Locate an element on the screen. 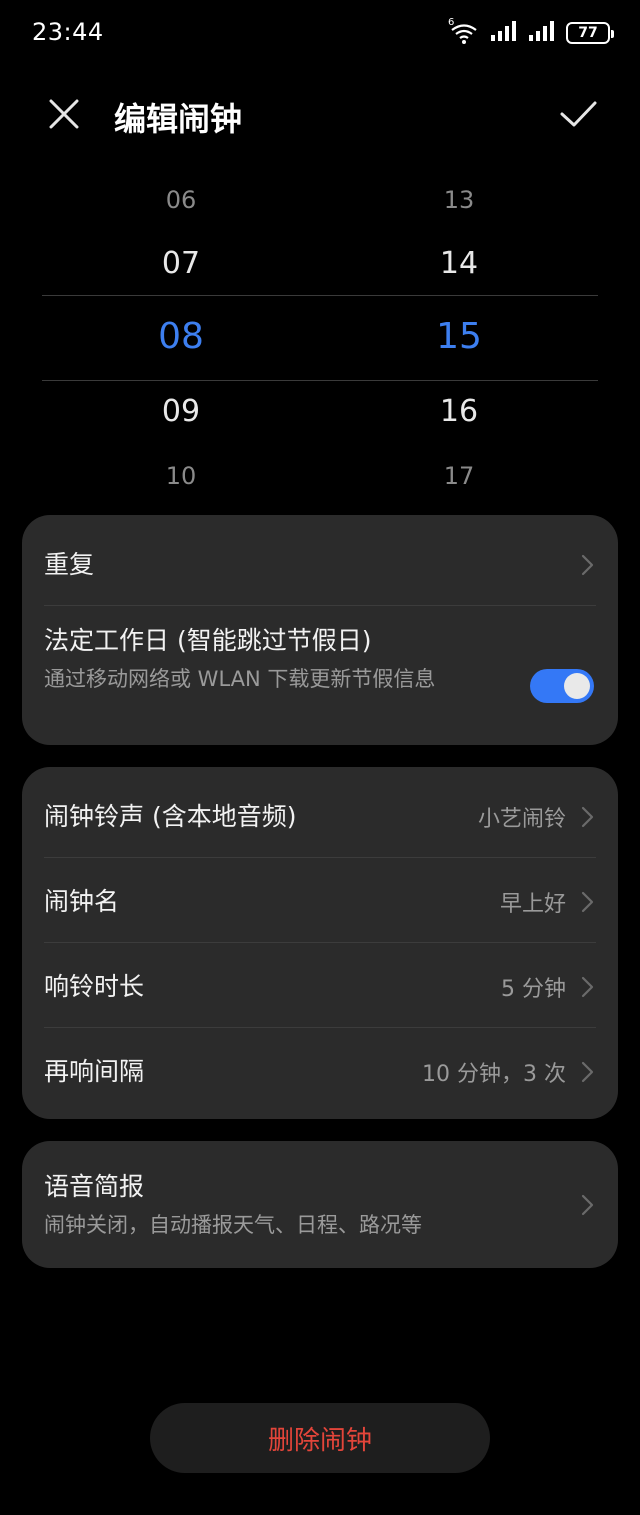  battery-level: 77 is located at coordinates (588, 33).